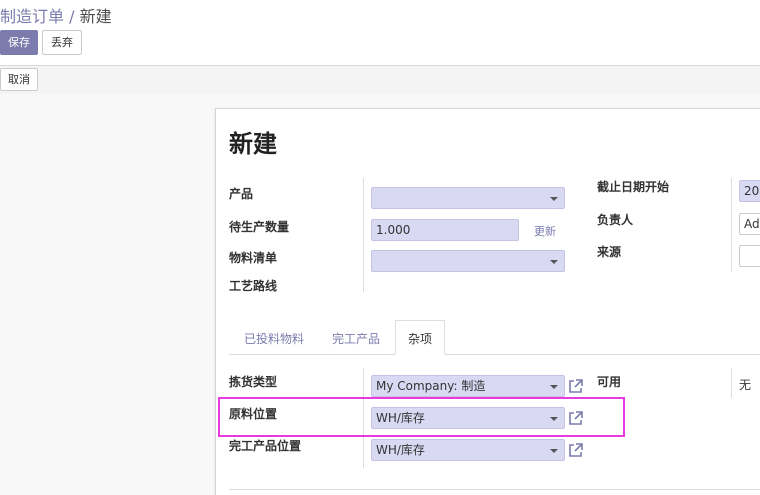  Describe the element at coordinates (431, 386) in the screenshot. I see `picking-type-value: My Company: 制造` at that location.